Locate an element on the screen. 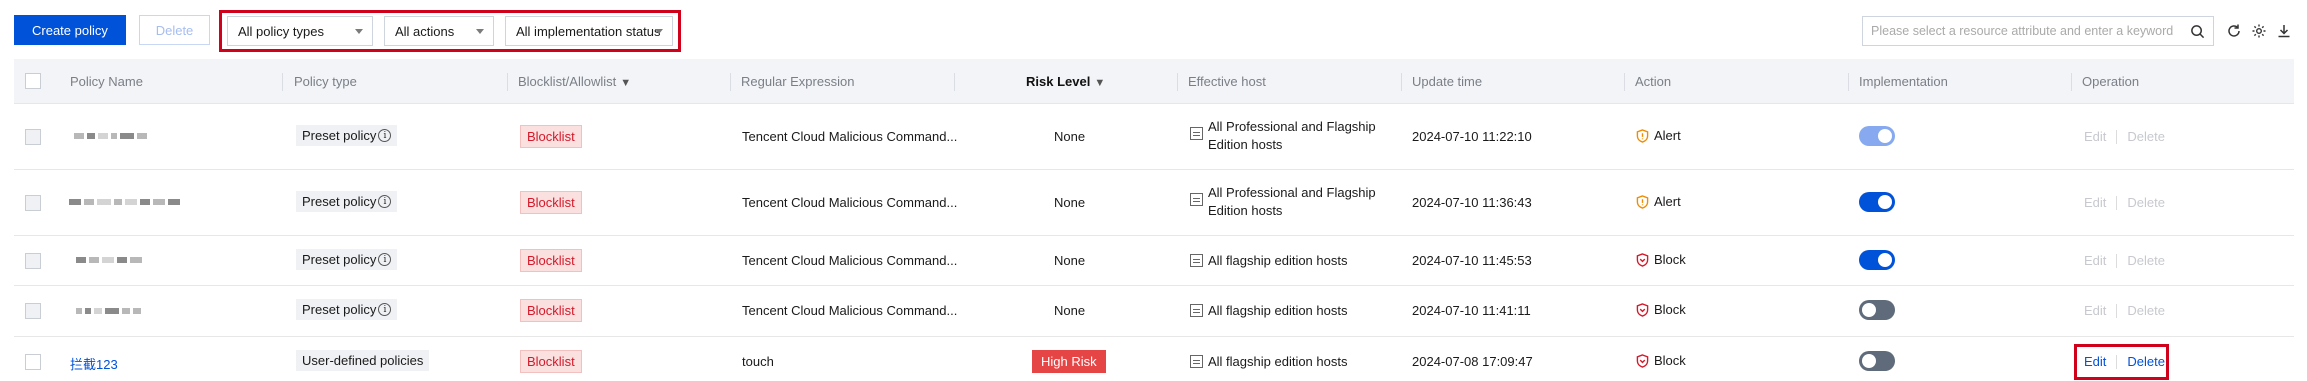  create-policy-button: Create policy is located at coordinates (70, 30).